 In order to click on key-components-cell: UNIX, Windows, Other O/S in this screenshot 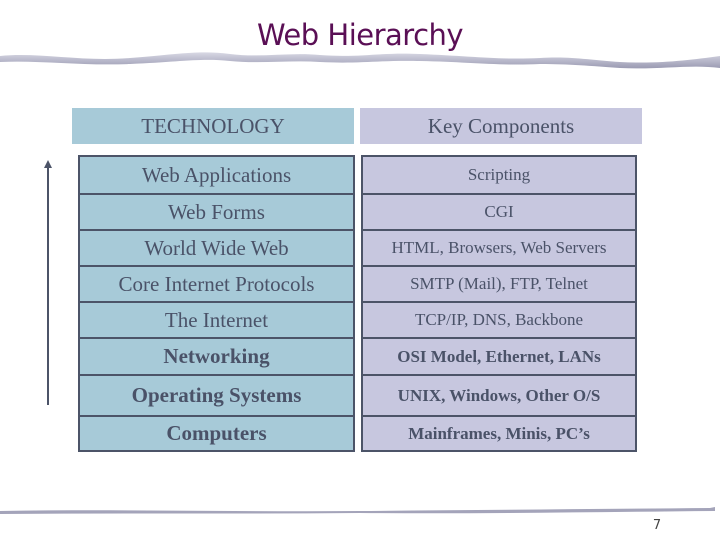, I will do `click(499, 394)`.